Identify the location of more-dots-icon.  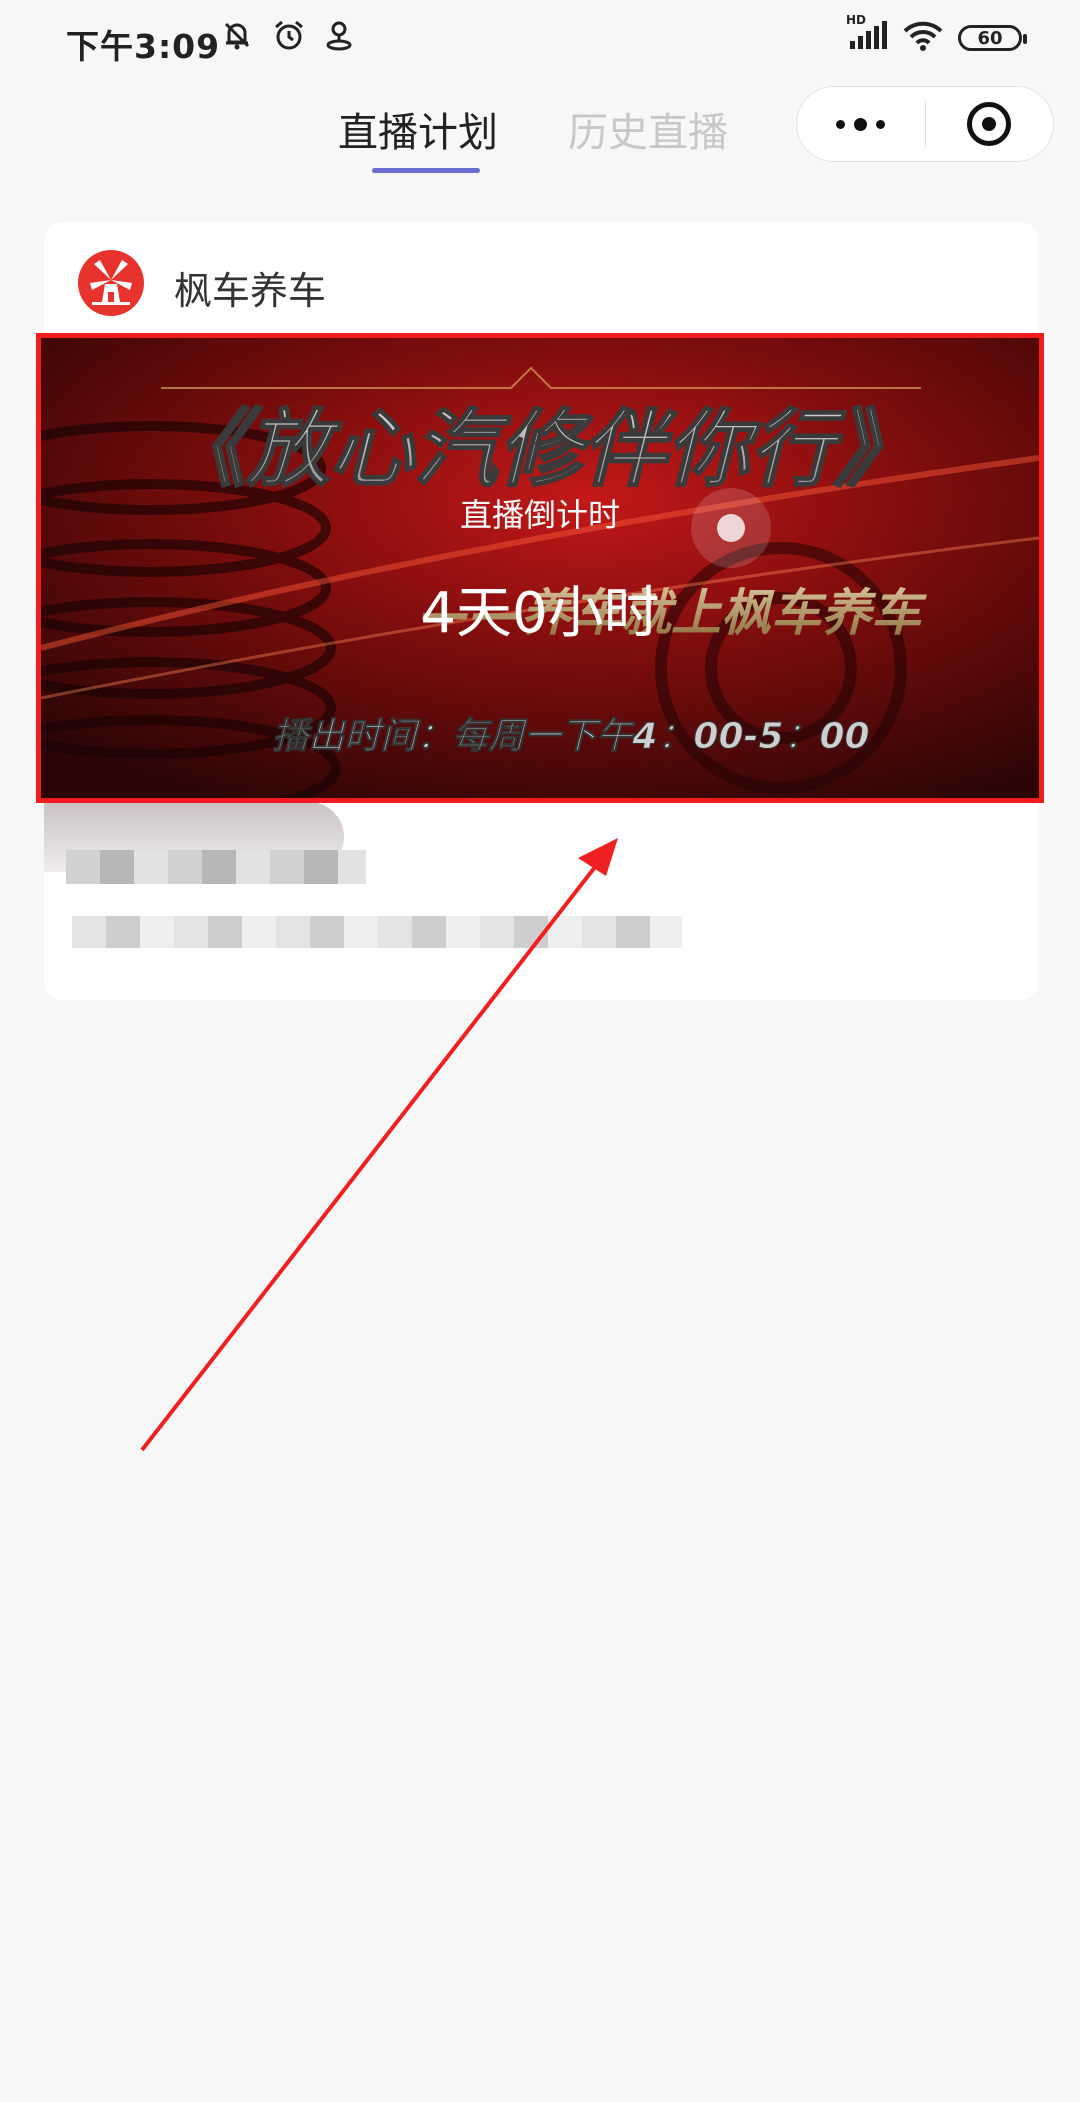
(861, 124).